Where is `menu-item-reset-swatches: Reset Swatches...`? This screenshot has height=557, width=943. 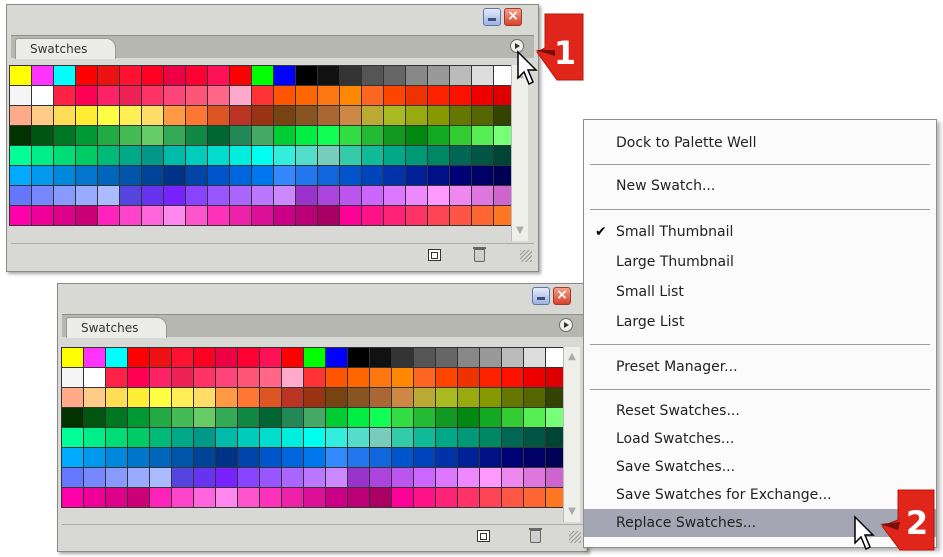 menu-item-reset-swatches: Reset Swatches... is located at coordinates (760, 411).